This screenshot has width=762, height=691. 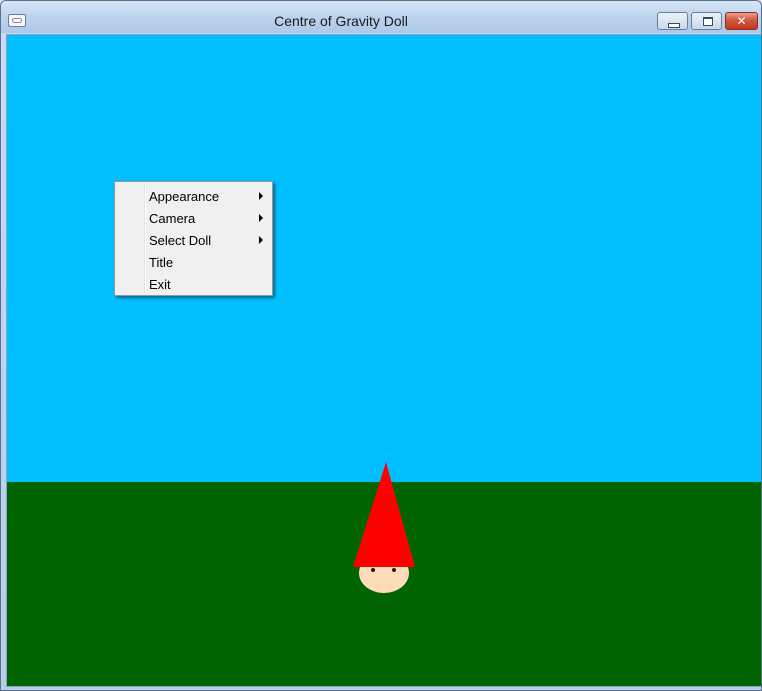 I want to click on minimize-button, so click(x=672, y=21).